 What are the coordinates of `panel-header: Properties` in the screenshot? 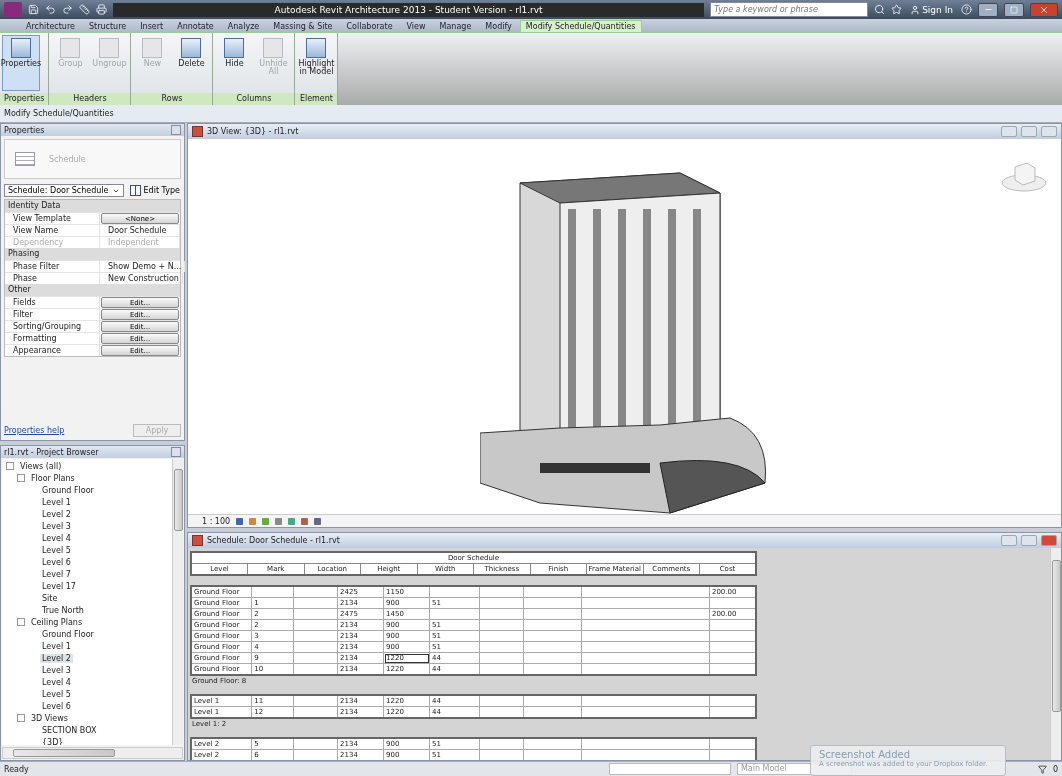 It's located at (92, 130).